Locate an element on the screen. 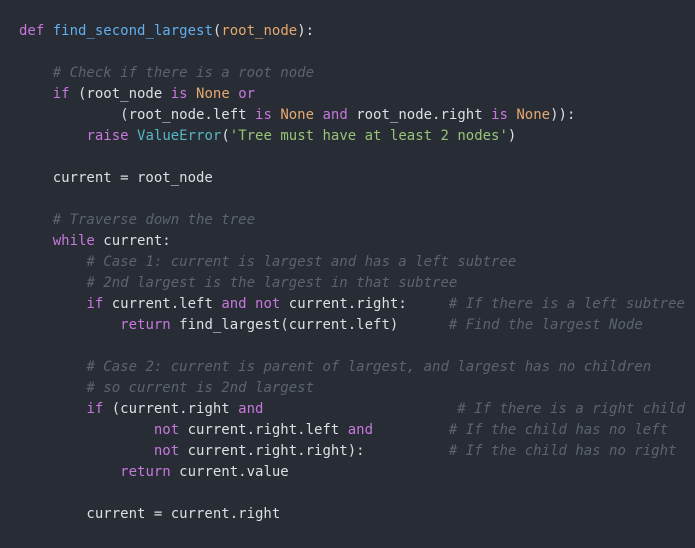 The width and height of the screenshot is (695, 548). code-line: def find_second_largest(root_node): is located at coordinates (357, 31).